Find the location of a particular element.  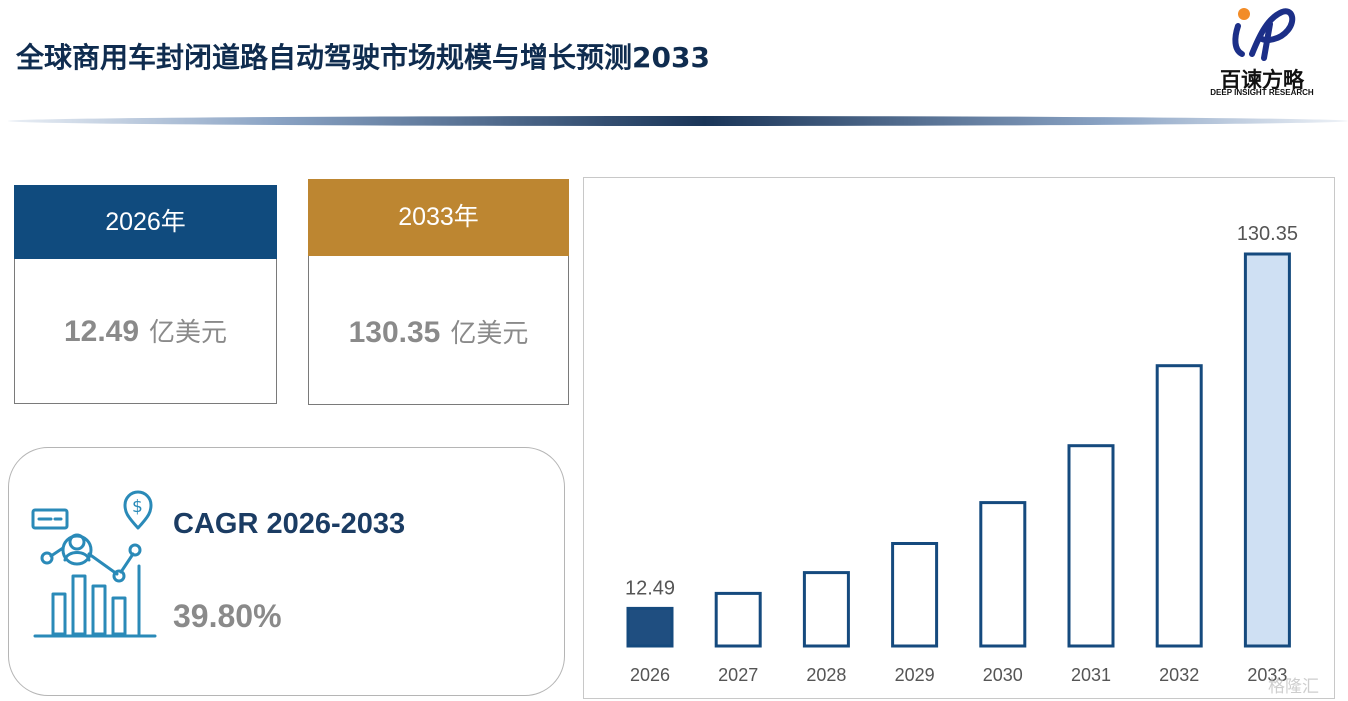

logo: 百谏方略 DEEP INSIGHT RESEARCH is located at coordinates (1262, 51).